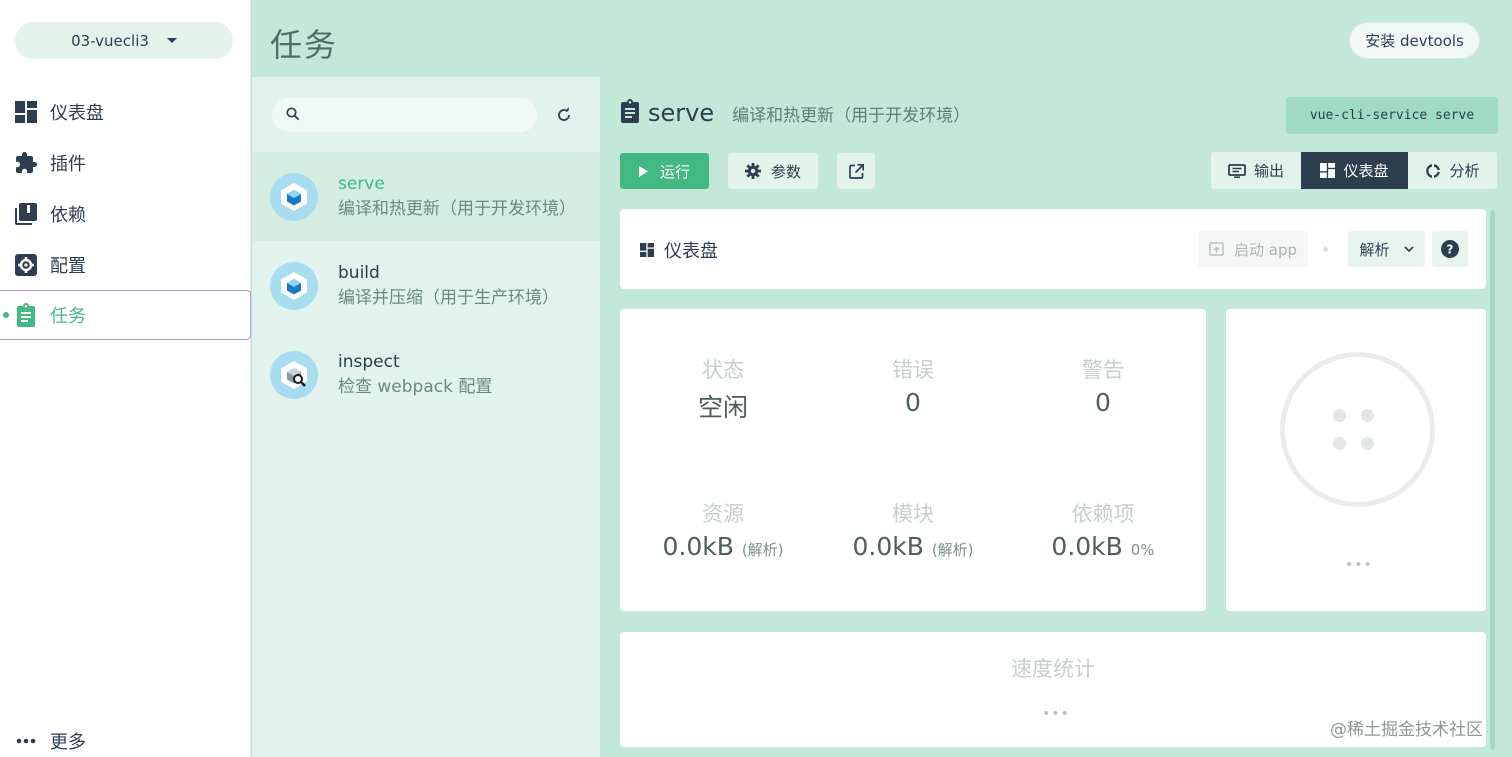 The height and width of the screenshot is (757, 1512). What do you see at coordinates (643, 171) in the screenshot?
I see `play-icon` at bounding box center [643, 171].